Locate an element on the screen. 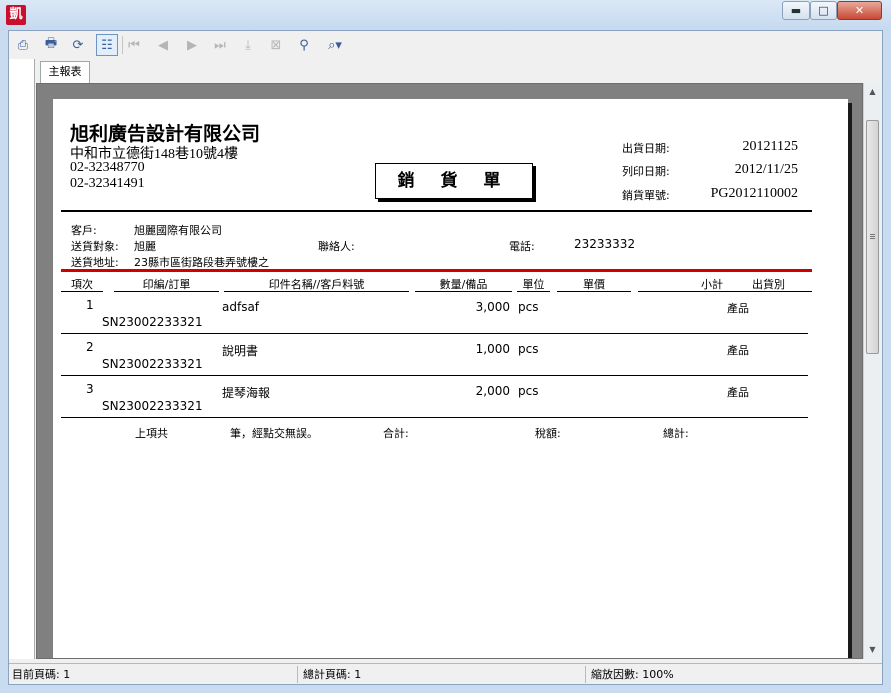 The image size is (891, 693). col-quantity: 數量/備品 is located at coordinates (463, 285).